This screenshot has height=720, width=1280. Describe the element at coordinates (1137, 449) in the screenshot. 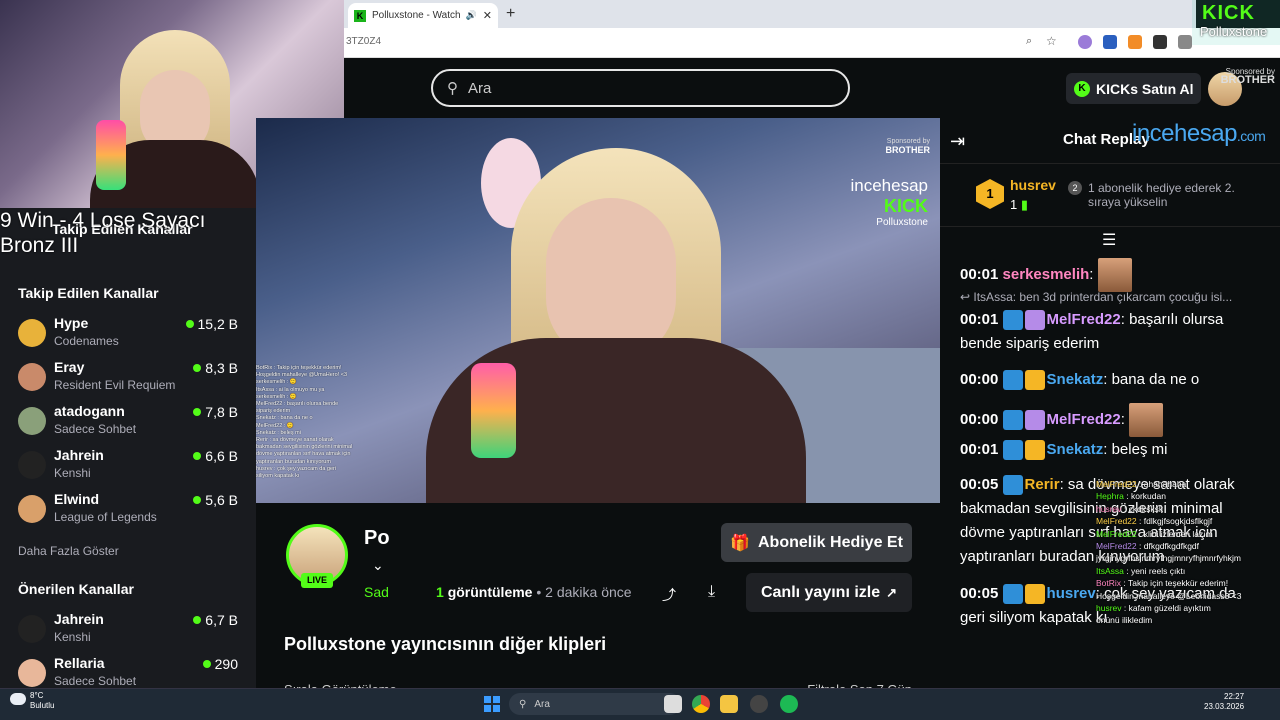

I see `chat-text: beleş mi` at that location.